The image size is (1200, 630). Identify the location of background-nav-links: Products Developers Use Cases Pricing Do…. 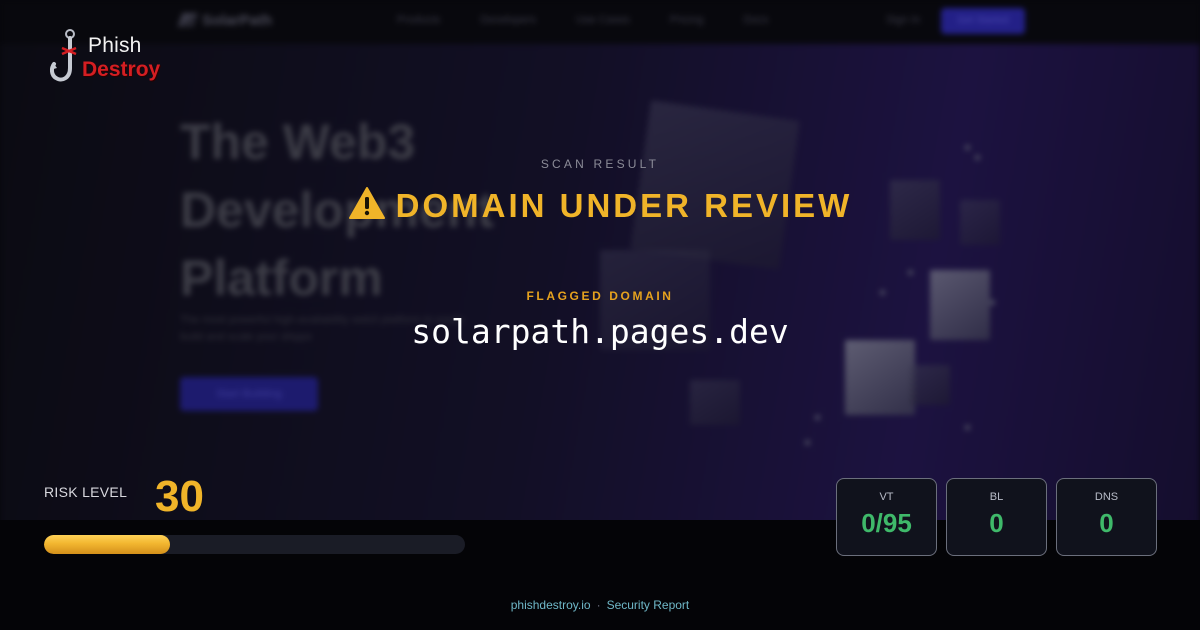
(603, 20).